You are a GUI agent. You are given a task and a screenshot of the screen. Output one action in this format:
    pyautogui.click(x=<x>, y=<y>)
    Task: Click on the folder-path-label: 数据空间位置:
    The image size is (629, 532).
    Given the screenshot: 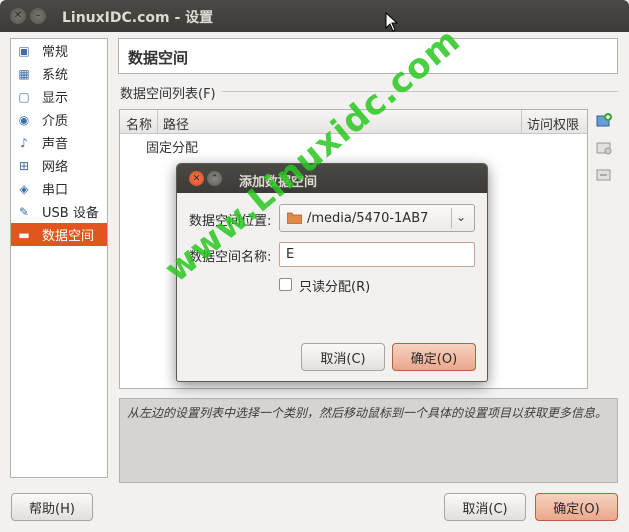 What is the action you would take?
    pyautogui.click(x=230, y=221)
    